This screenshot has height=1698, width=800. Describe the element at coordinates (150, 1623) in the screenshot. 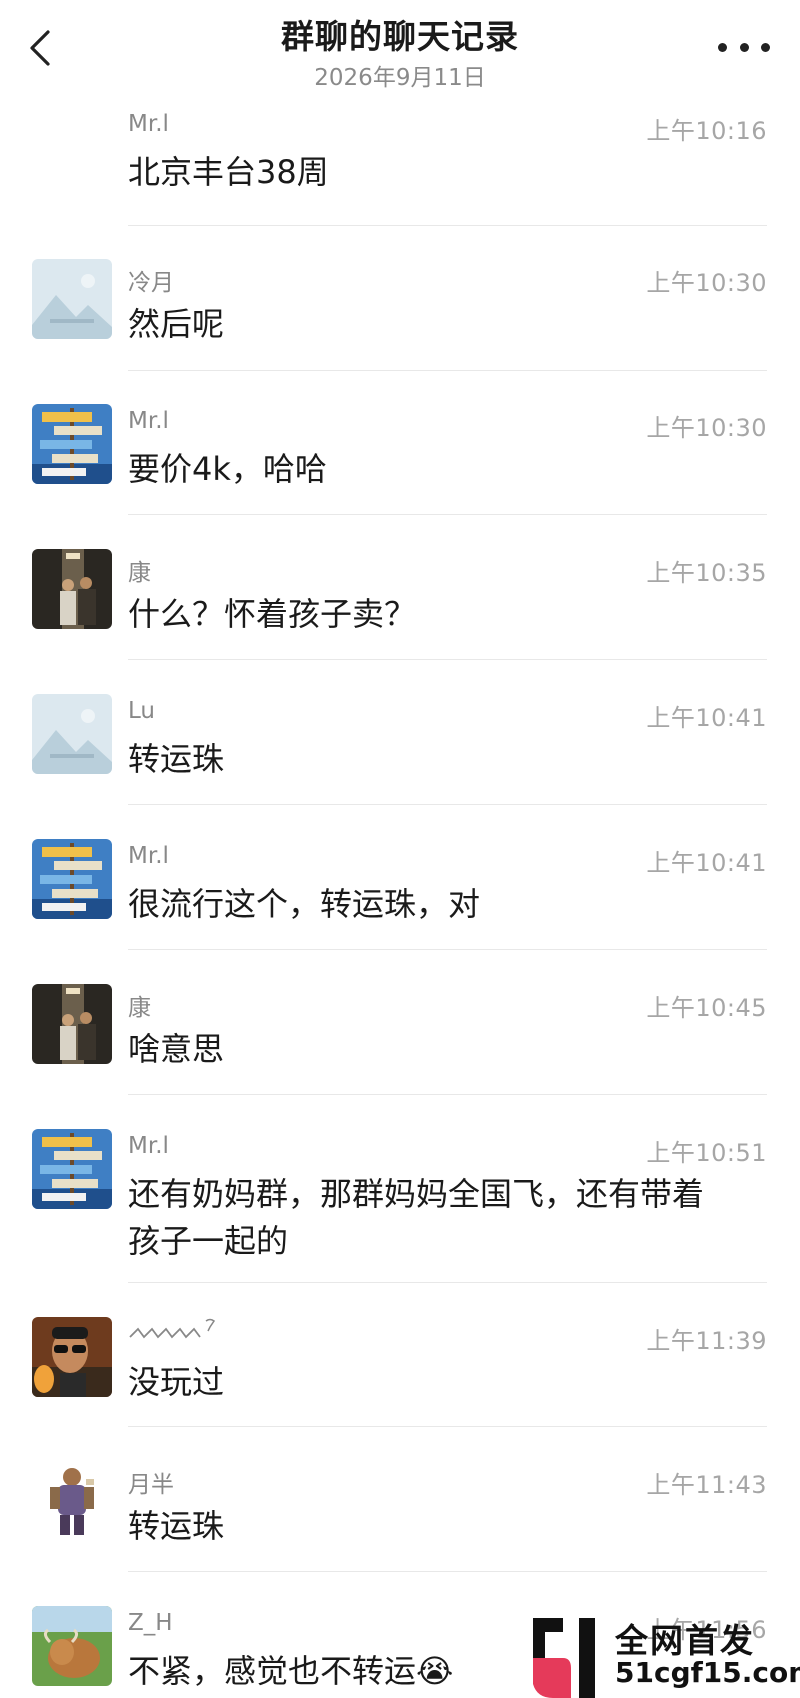

I see `sender-name: Z_H` at that location.